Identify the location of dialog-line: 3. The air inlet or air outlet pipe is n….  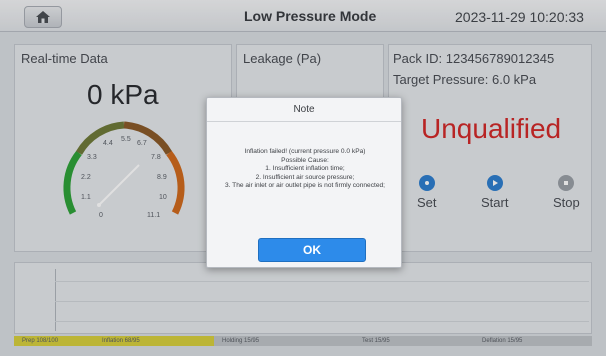
(305, 185).